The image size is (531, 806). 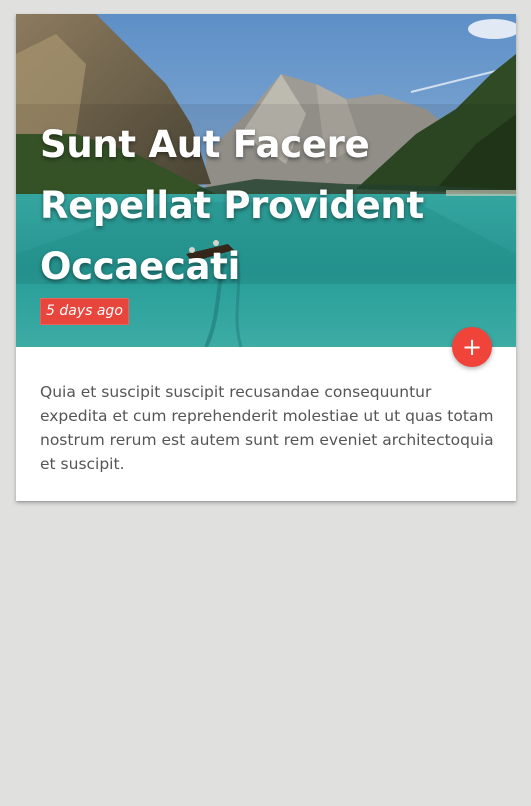 I want to click on date-badge: 5 days ago, so click(x=84, y=311).